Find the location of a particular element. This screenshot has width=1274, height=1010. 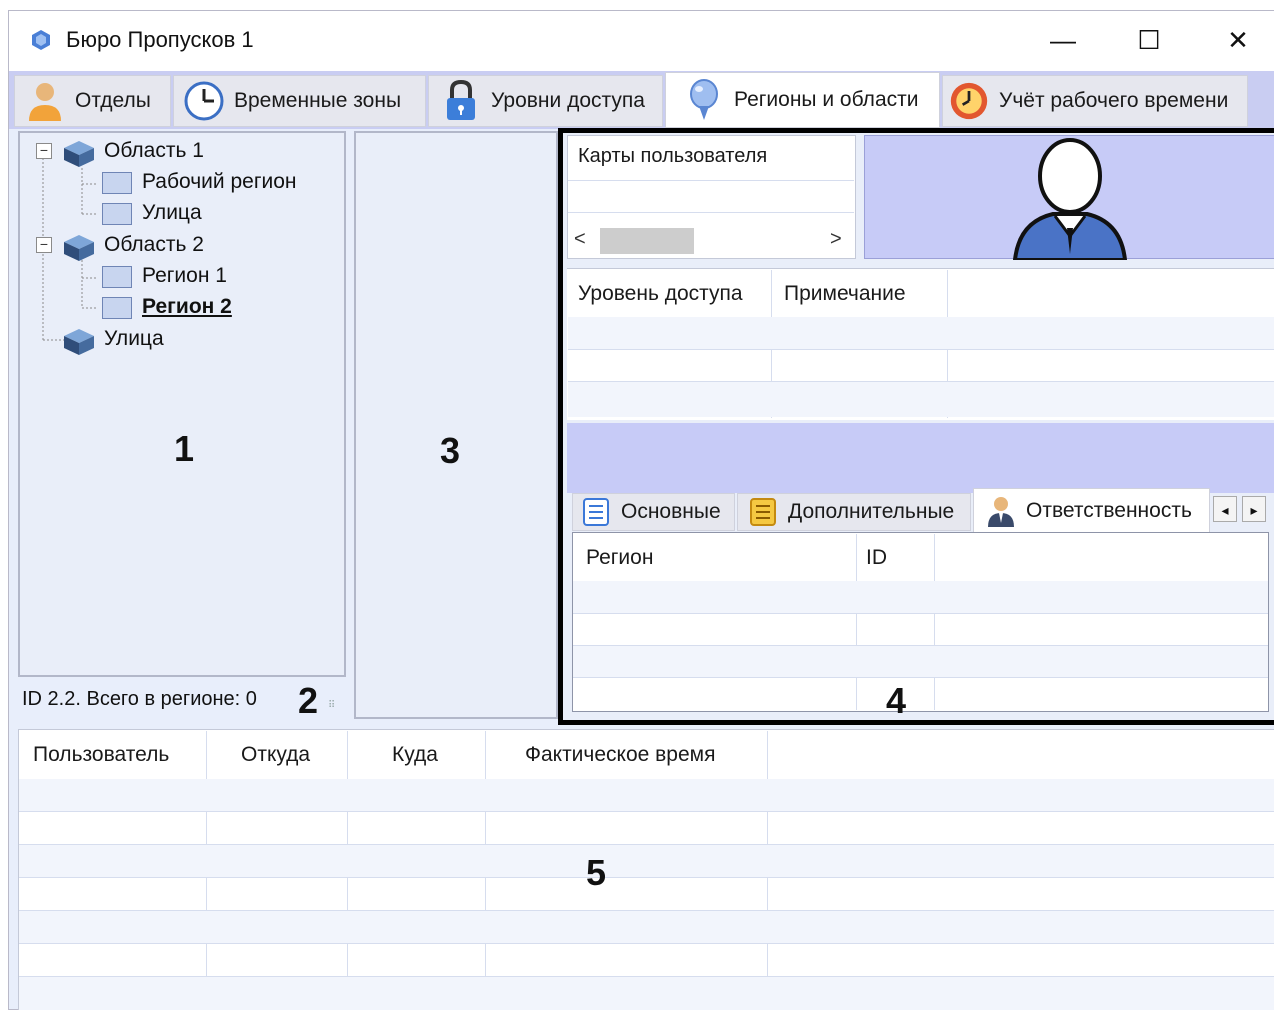

tab-time-zones: Временные зоны is located at coordinates (299, 101).